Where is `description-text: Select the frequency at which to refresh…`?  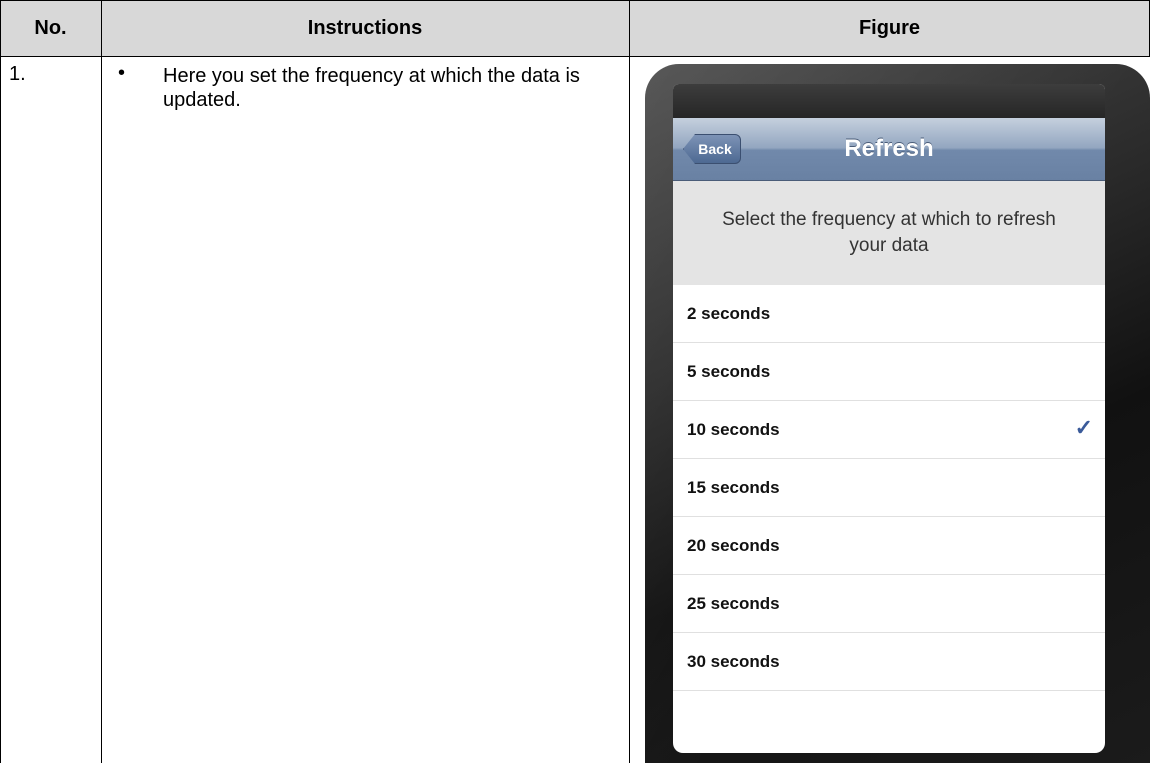
description-text: Select the frequency at which to refresh… is located at coordinates (889, 232).